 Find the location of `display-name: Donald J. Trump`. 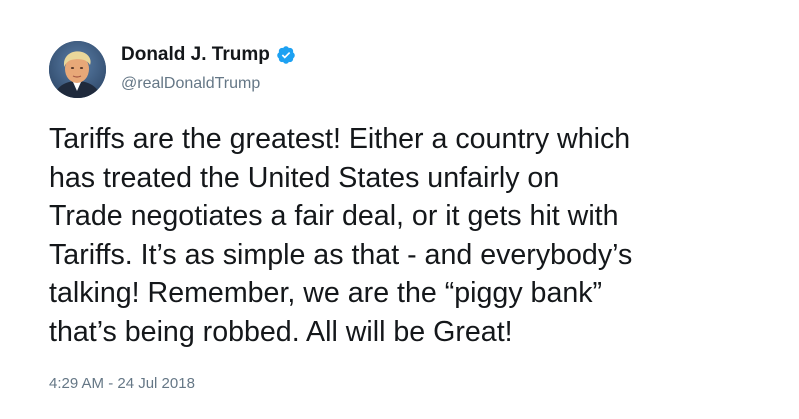

display-name: Donald J. Trump is located at coordinates (195, 55).